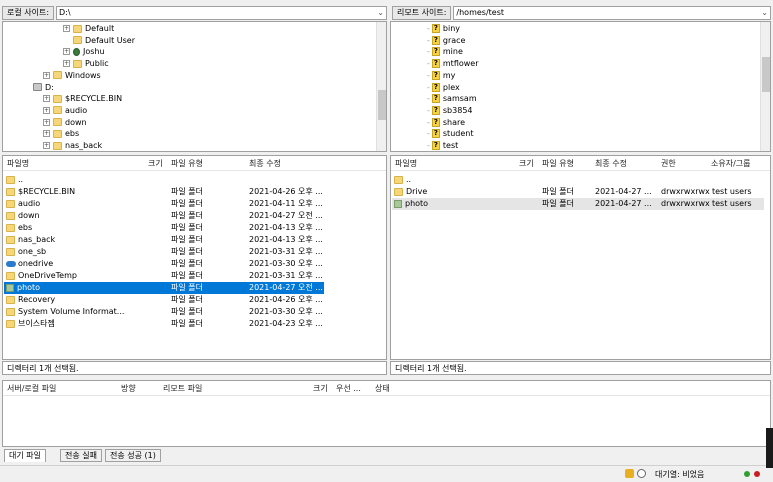 This screenshot has height=482, width=773. I want to click on tree-item: + Joshu, so click(84, 52).